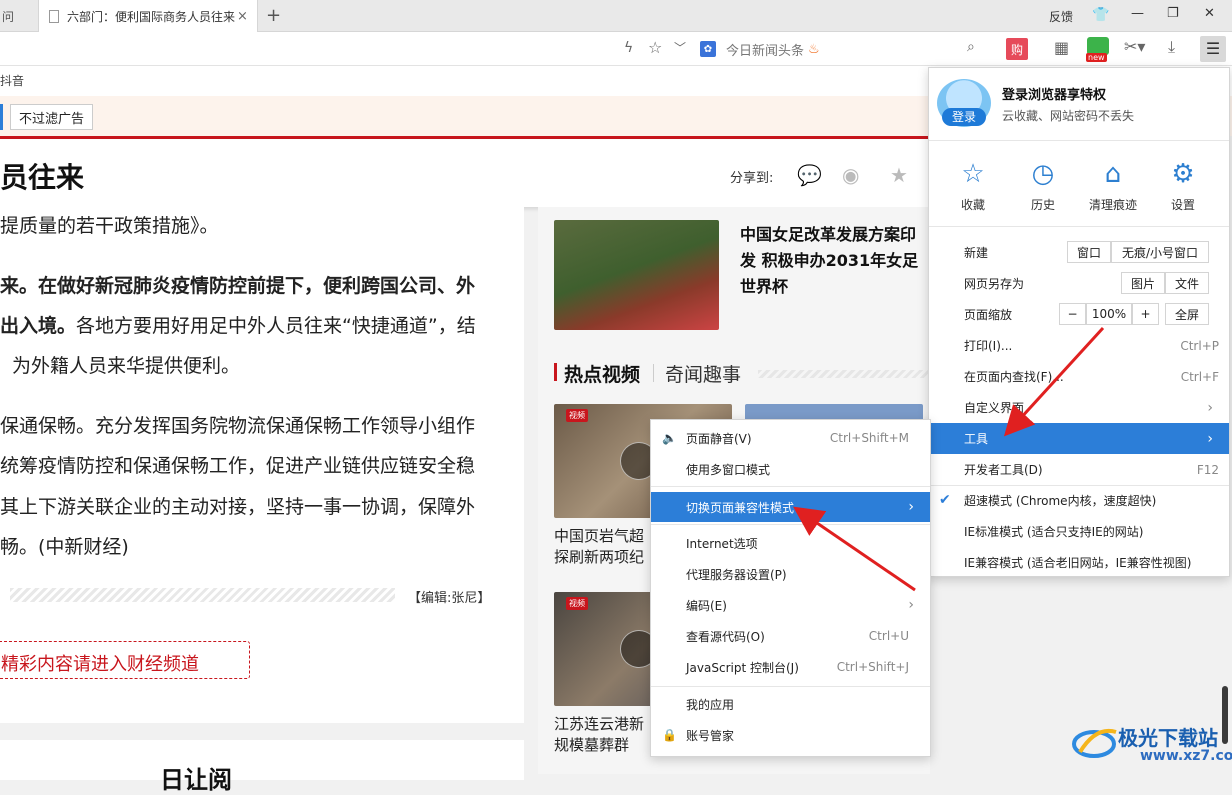 This screenshot has width=1232, height=795. What do you see at coordinates (616, 16) in the screenshot?
I see `tab-bar: 问 六部门：便利国际商务人员往来 × + 反馈 👕 — ❐ ✕` at bounding box center [616, 16].